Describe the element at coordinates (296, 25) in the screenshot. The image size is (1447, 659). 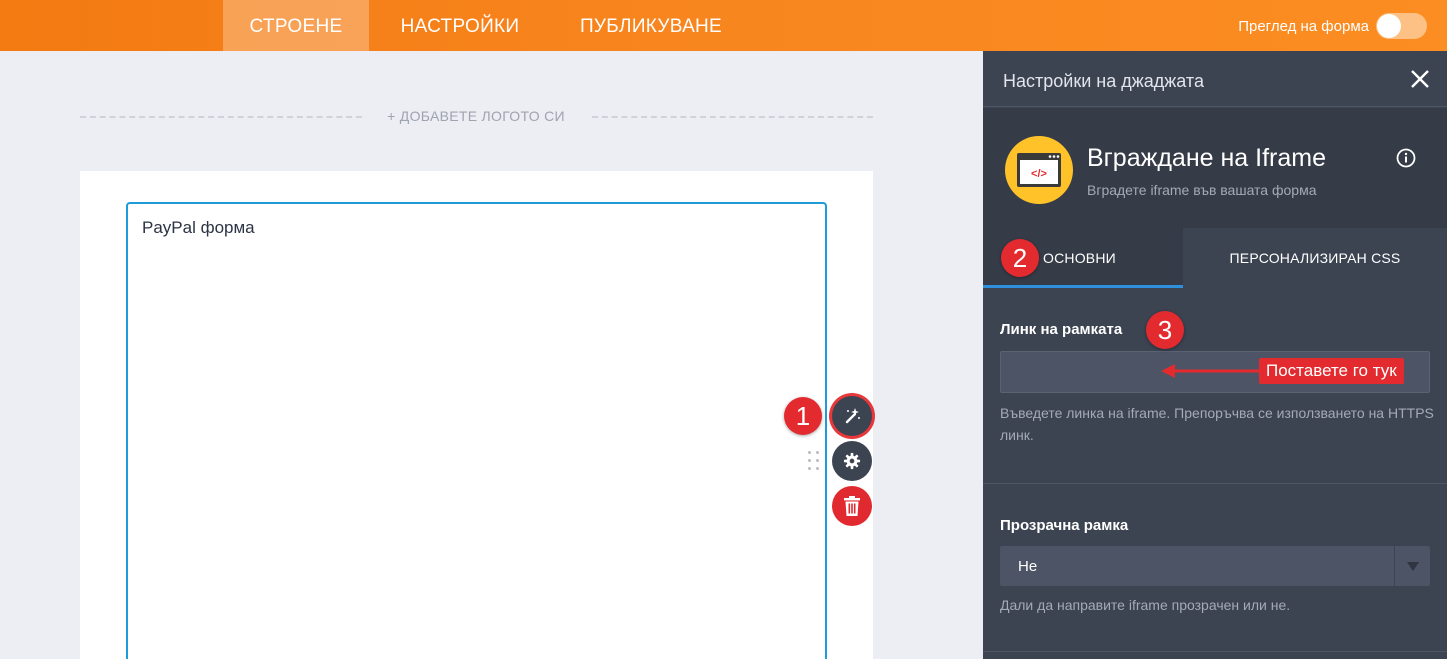
I see `tab-build: СТРОЕНЕ` at that location.